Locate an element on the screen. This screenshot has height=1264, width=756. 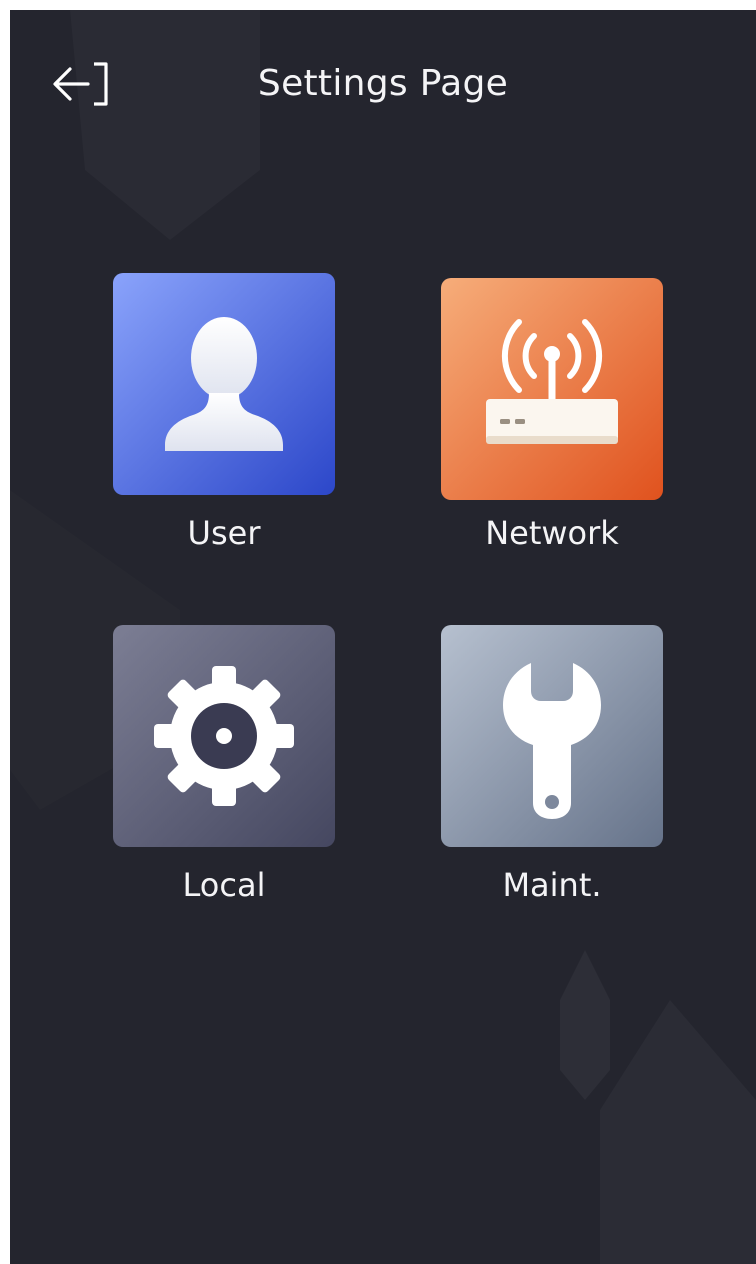
maintenance-tile-icon-box is located at coordinates (552, 736).